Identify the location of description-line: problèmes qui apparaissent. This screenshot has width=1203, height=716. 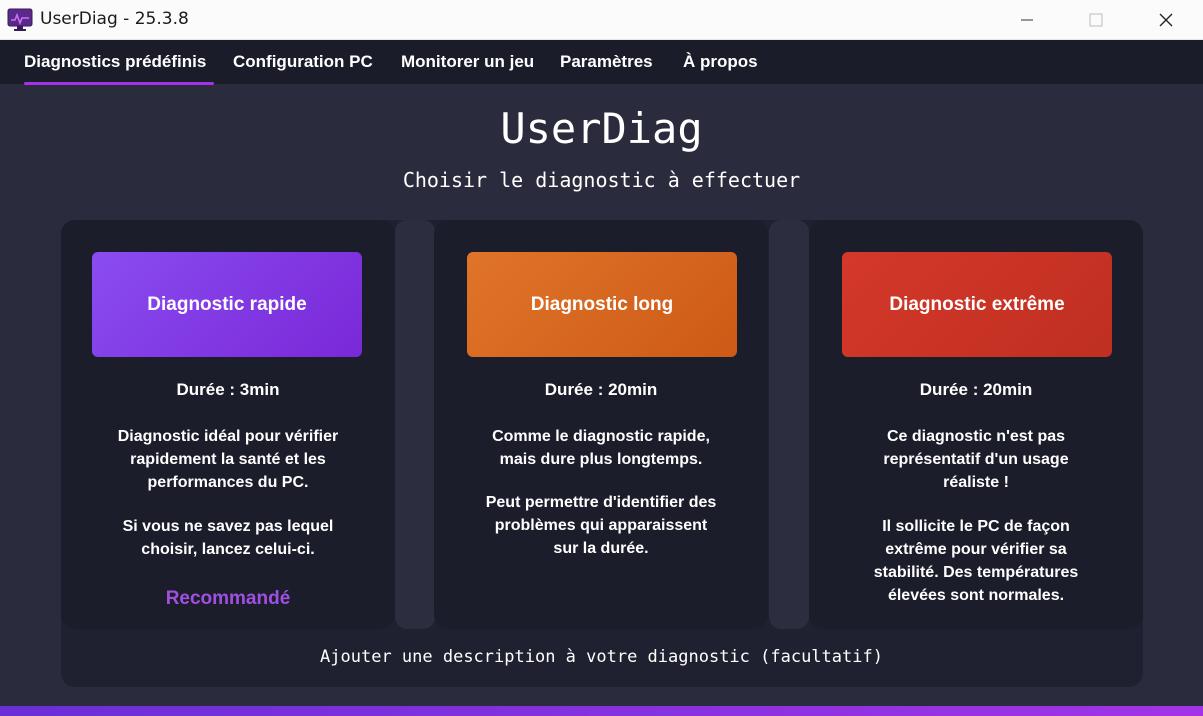
(601, 525).